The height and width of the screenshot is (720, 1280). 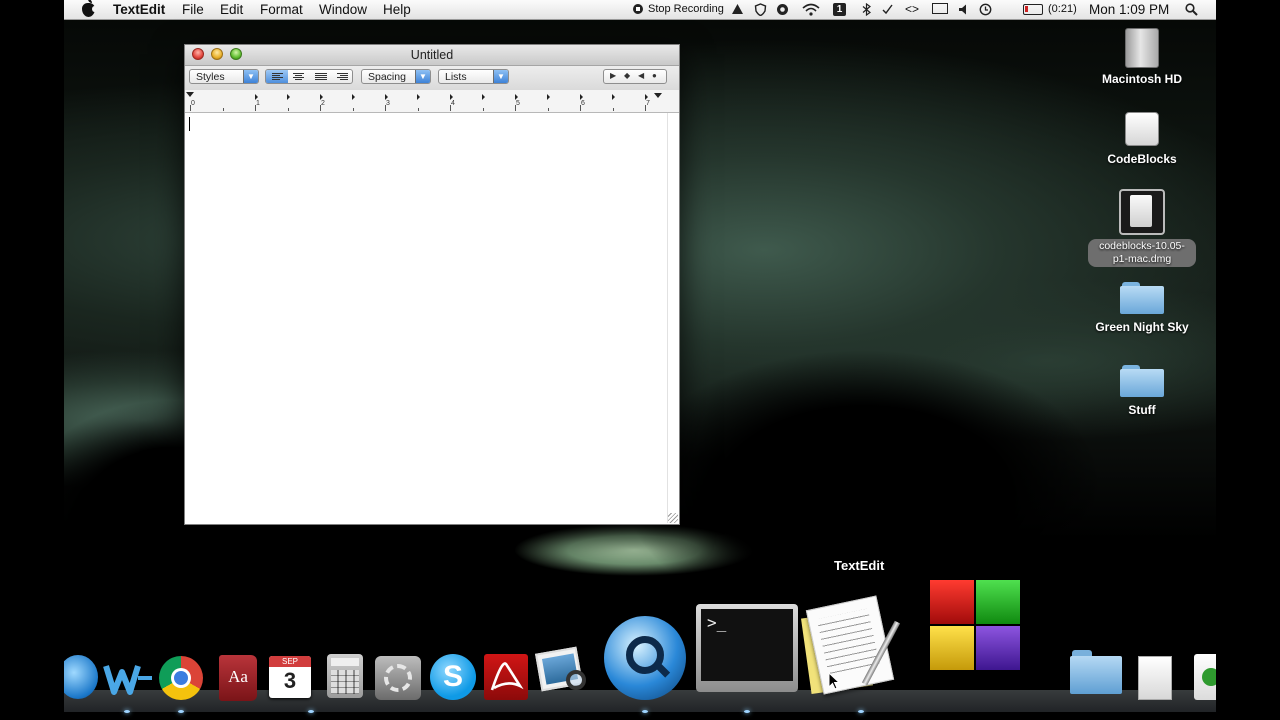 What do you see at coordinates (811, 9) in the screenshot?
I see `wifi-icon` at bounding box center [811, 9].